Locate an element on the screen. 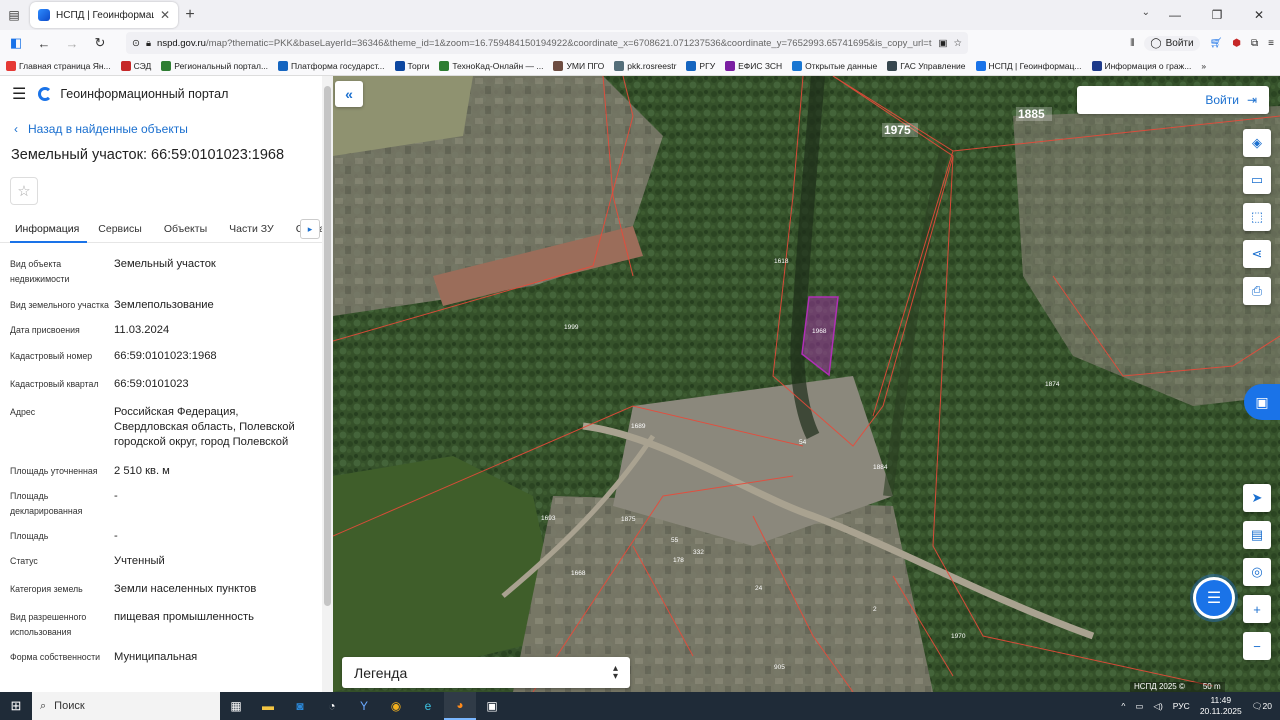 Image resolution: width=1280 pixels, height=720 pixels. bookmark-item: СЭД is located at coordinates (135, 65).